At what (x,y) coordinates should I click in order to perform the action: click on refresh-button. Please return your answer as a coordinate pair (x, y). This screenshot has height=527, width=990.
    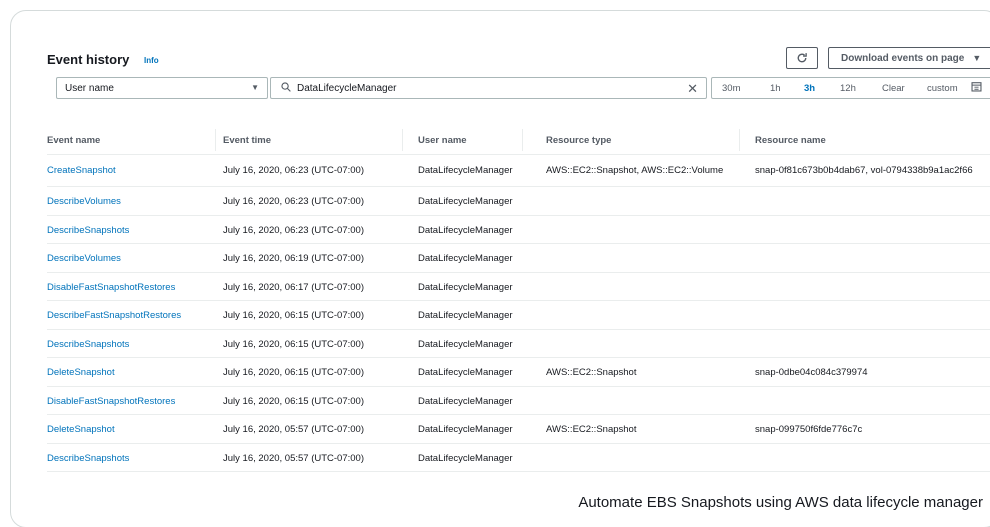
    Looking at the image, I should click on (802, 58).